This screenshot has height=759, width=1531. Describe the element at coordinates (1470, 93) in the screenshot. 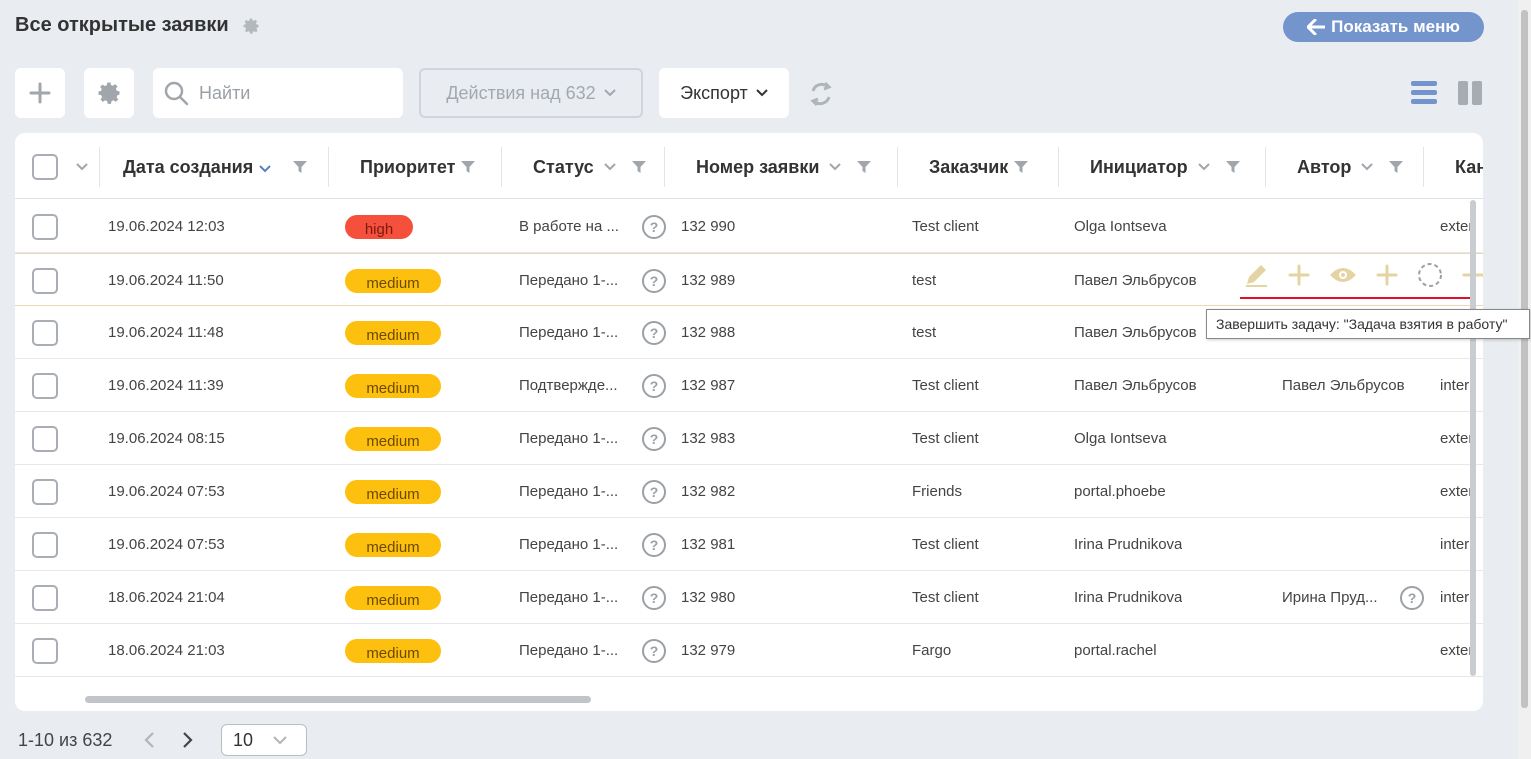

I see `columns-view-icon` at that location.